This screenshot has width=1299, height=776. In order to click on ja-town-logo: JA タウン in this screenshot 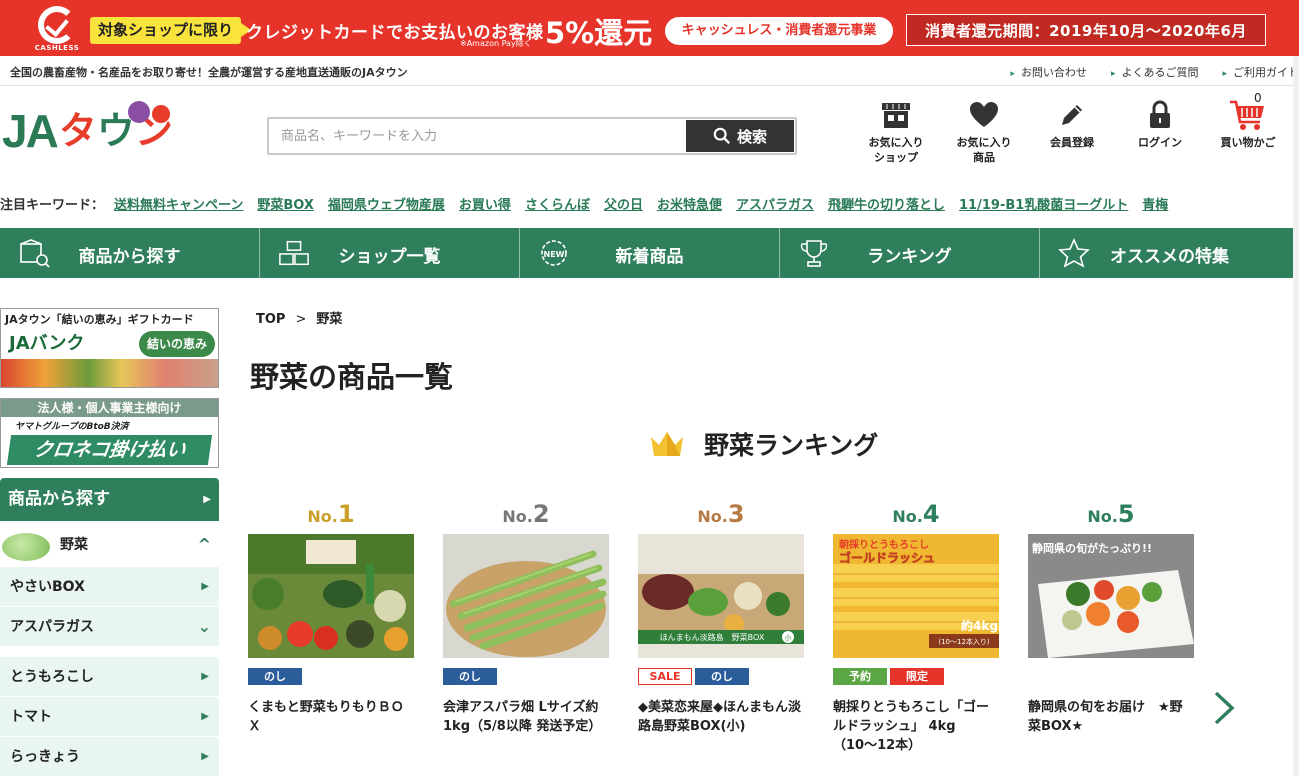, I will do `click(87, 129)`.